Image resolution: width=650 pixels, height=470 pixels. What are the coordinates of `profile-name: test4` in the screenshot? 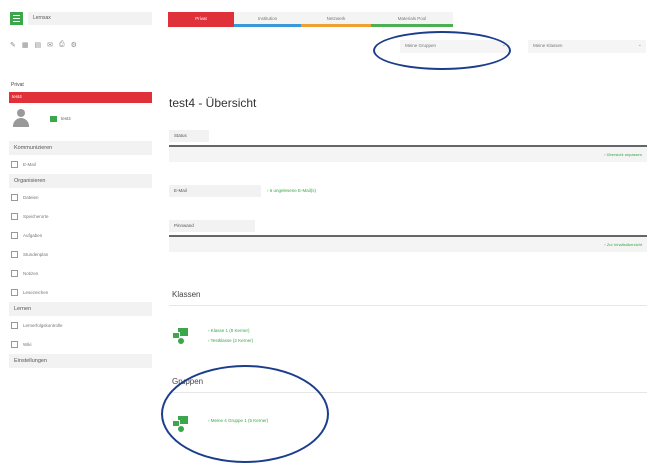 It's located at (66, 118).